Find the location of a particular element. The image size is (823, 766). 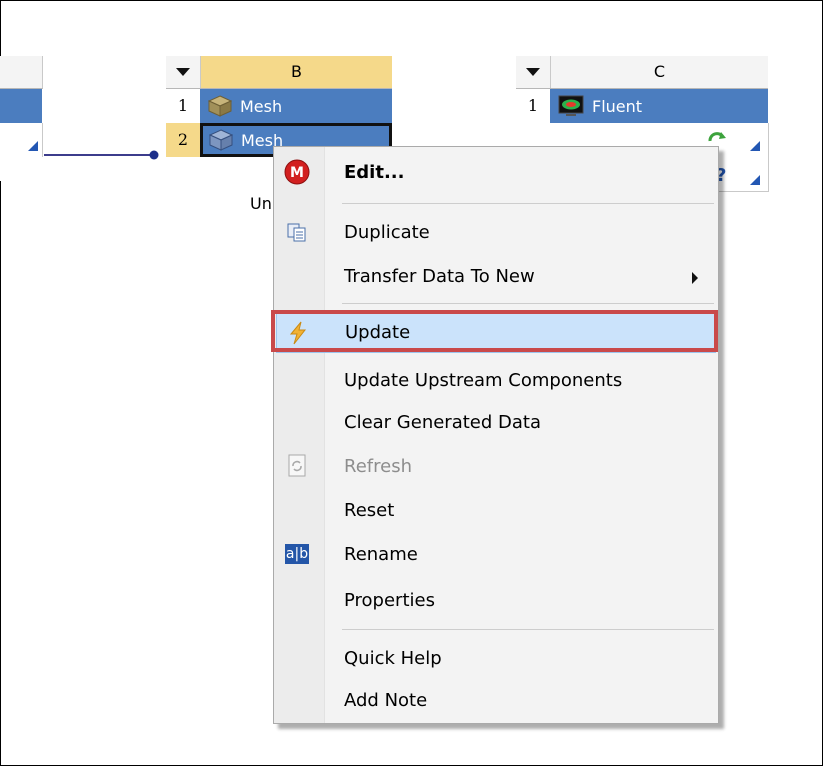

submenu-arrow-icon is located at coordinates (695, 278).